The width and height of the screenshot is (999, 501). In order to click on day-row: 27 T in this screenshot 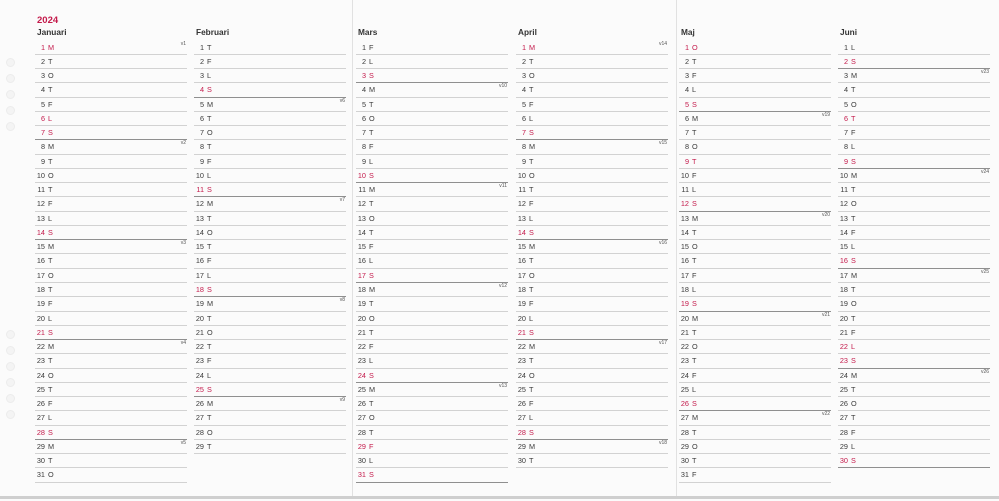, I will do `click(270, 418)`.